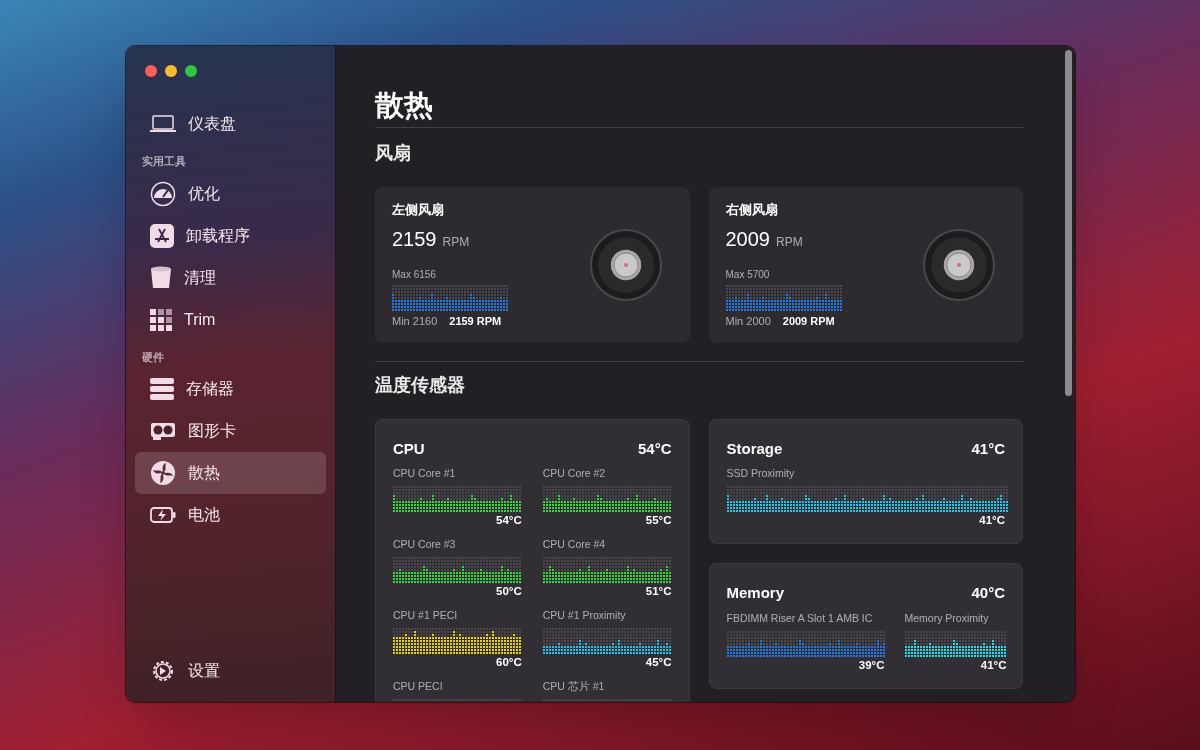 This screenshot has height=750, width=1200. Describe the element at coordinates (418, 210) in the screenshot. I see `fan-name: 左侧风扇` at that location.